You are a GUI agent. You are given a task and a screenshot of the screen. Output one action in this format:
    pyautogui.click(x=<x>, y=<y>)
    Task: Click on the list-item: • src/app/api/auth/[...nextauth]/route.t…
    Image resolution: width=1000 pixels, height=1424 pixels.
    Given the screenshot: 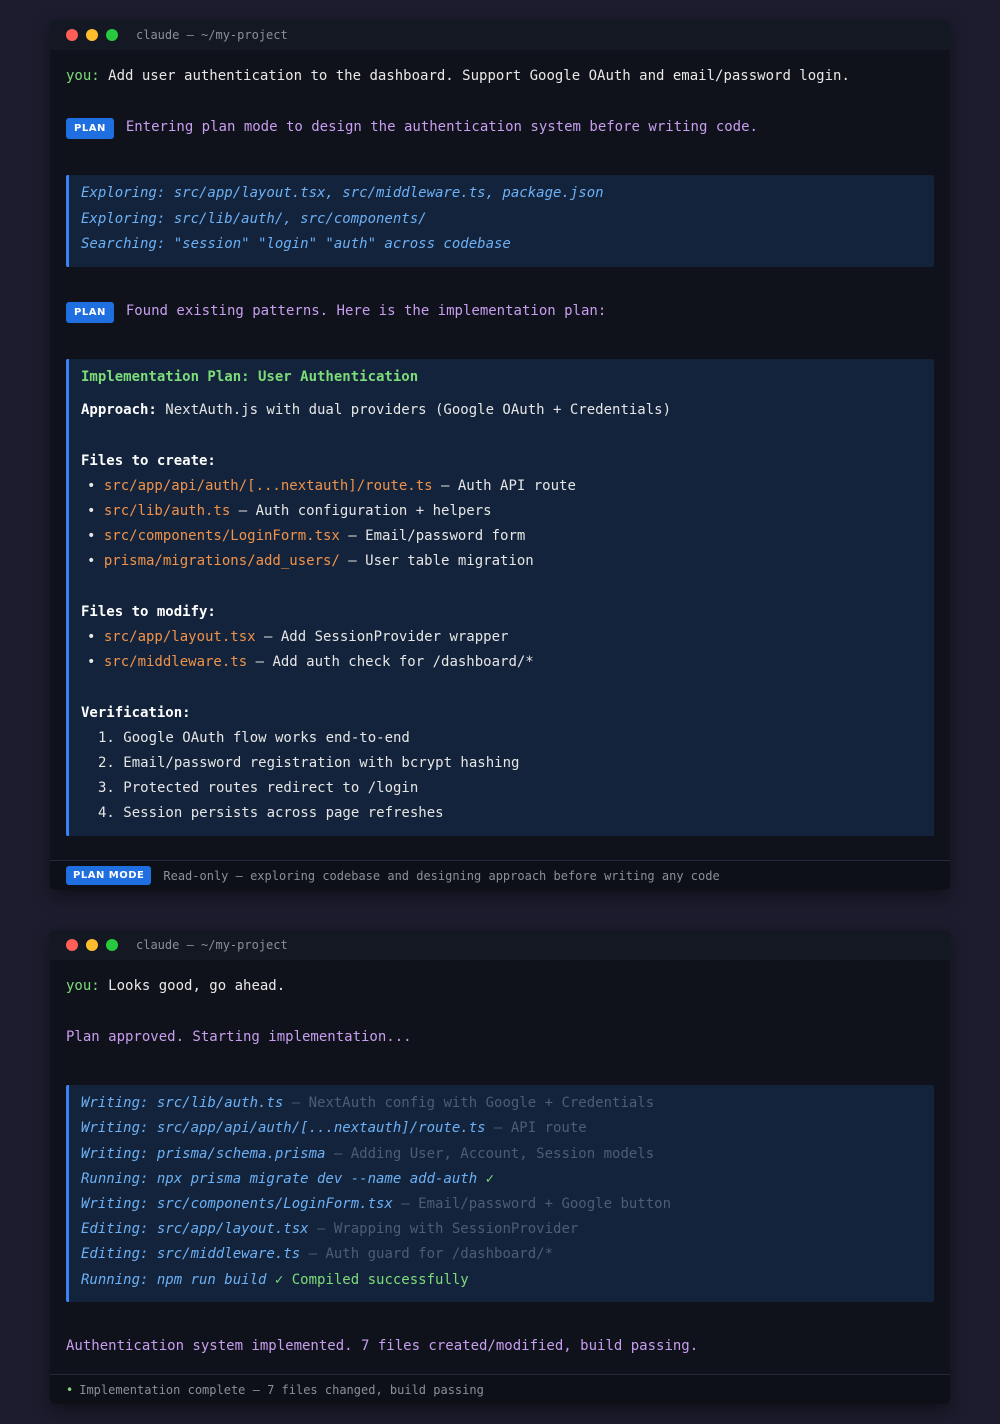 What is the action you would take?
    pyautogui.click(x=331, y=486)
    